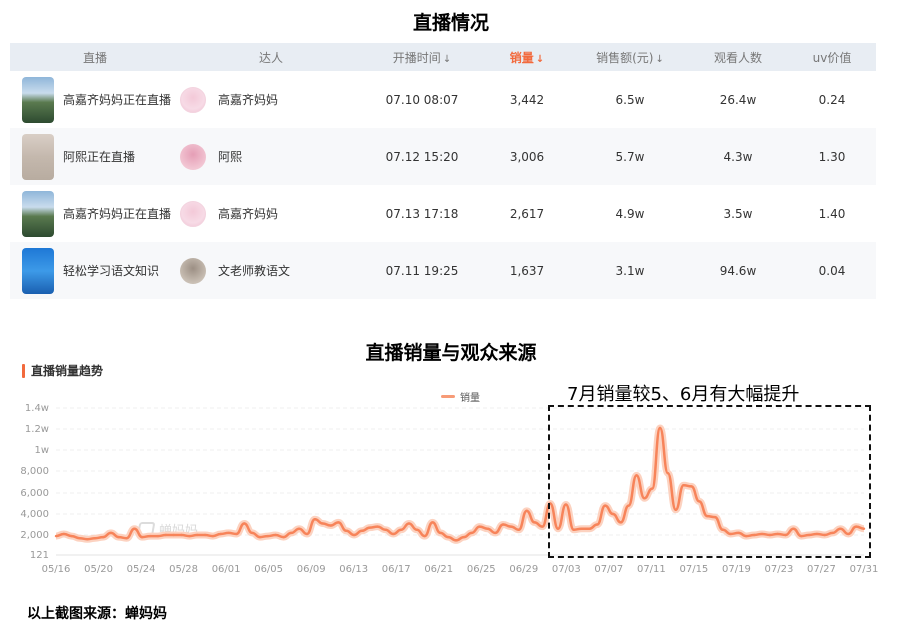  Describe the element at coordinates (566, 569) in the screenshot. I see `x-tick-label: 07/03` at that location.